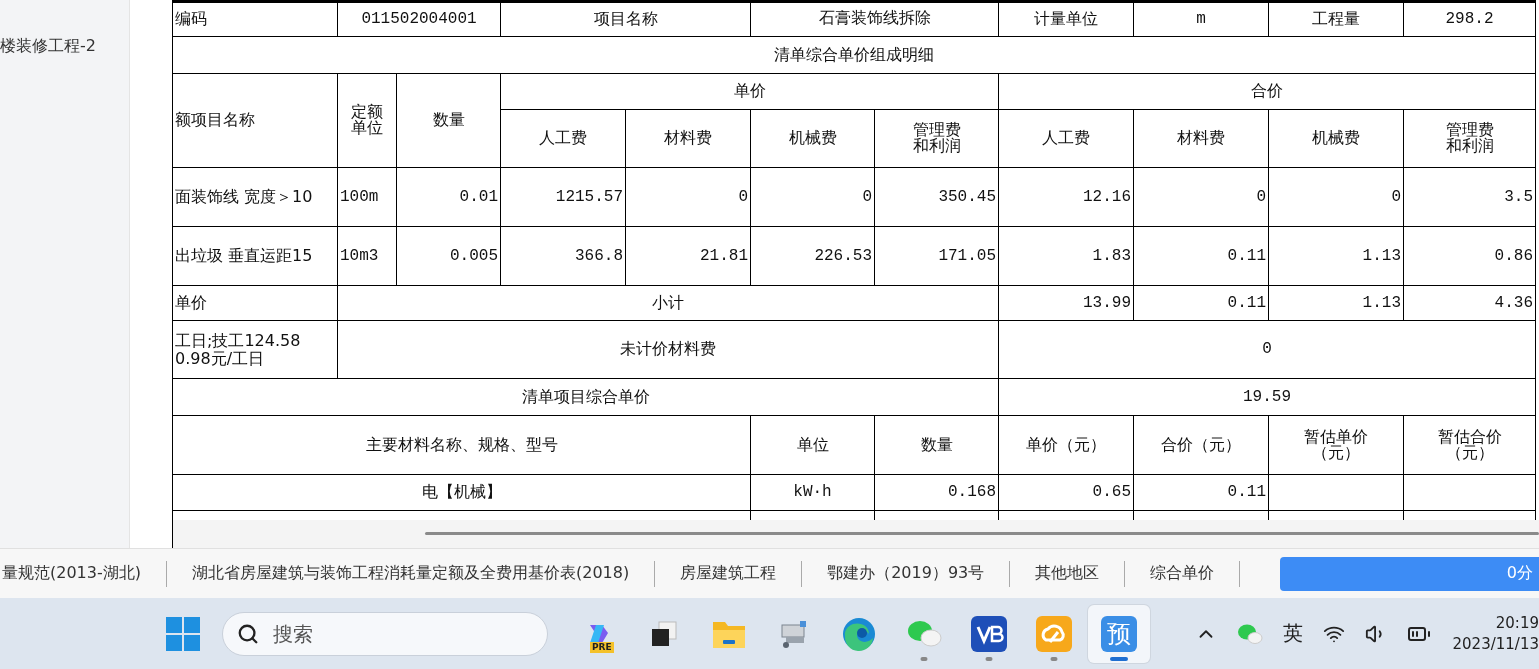  I want to click on edge-icon, so click(859, 633).